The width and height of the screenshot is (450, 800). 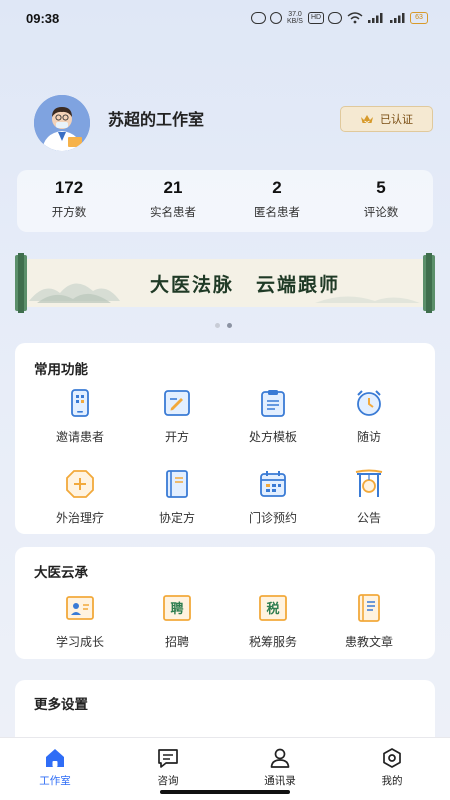 I want to click on grid-item-recruitment: 聘 招聘, so click(x=177, y=621).